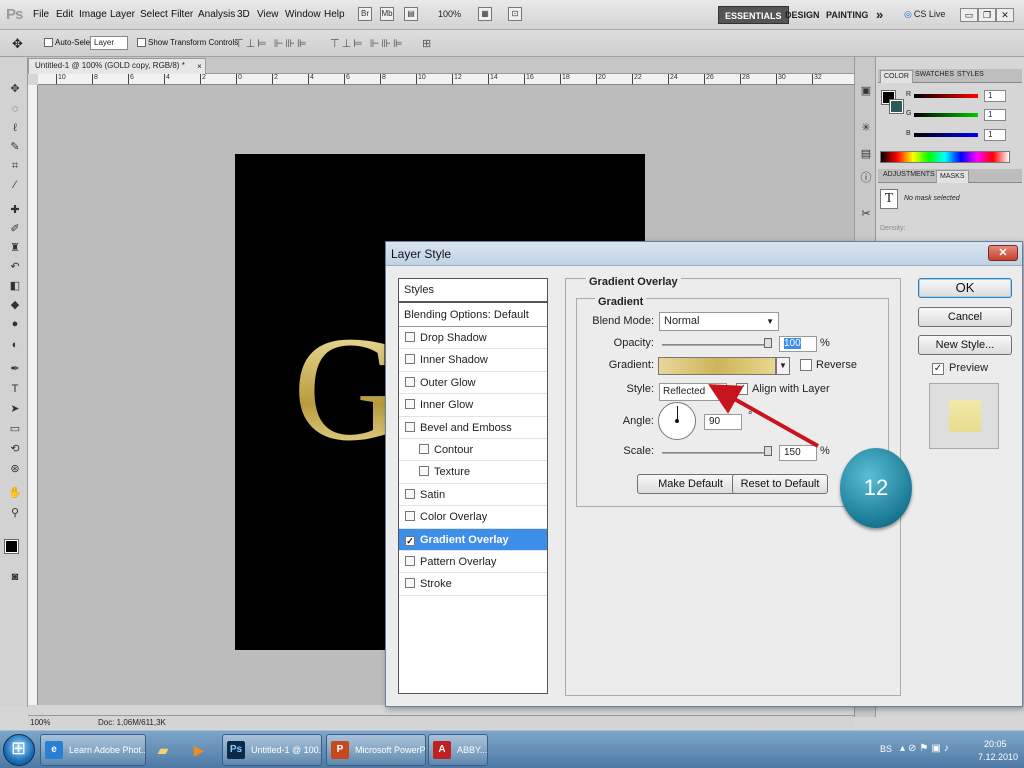 This screenshot has width=1024, height=768. Describe the element at coordinates (866, 128) in the screenshot. I see `3d-panel-icon: ✳` at that location.